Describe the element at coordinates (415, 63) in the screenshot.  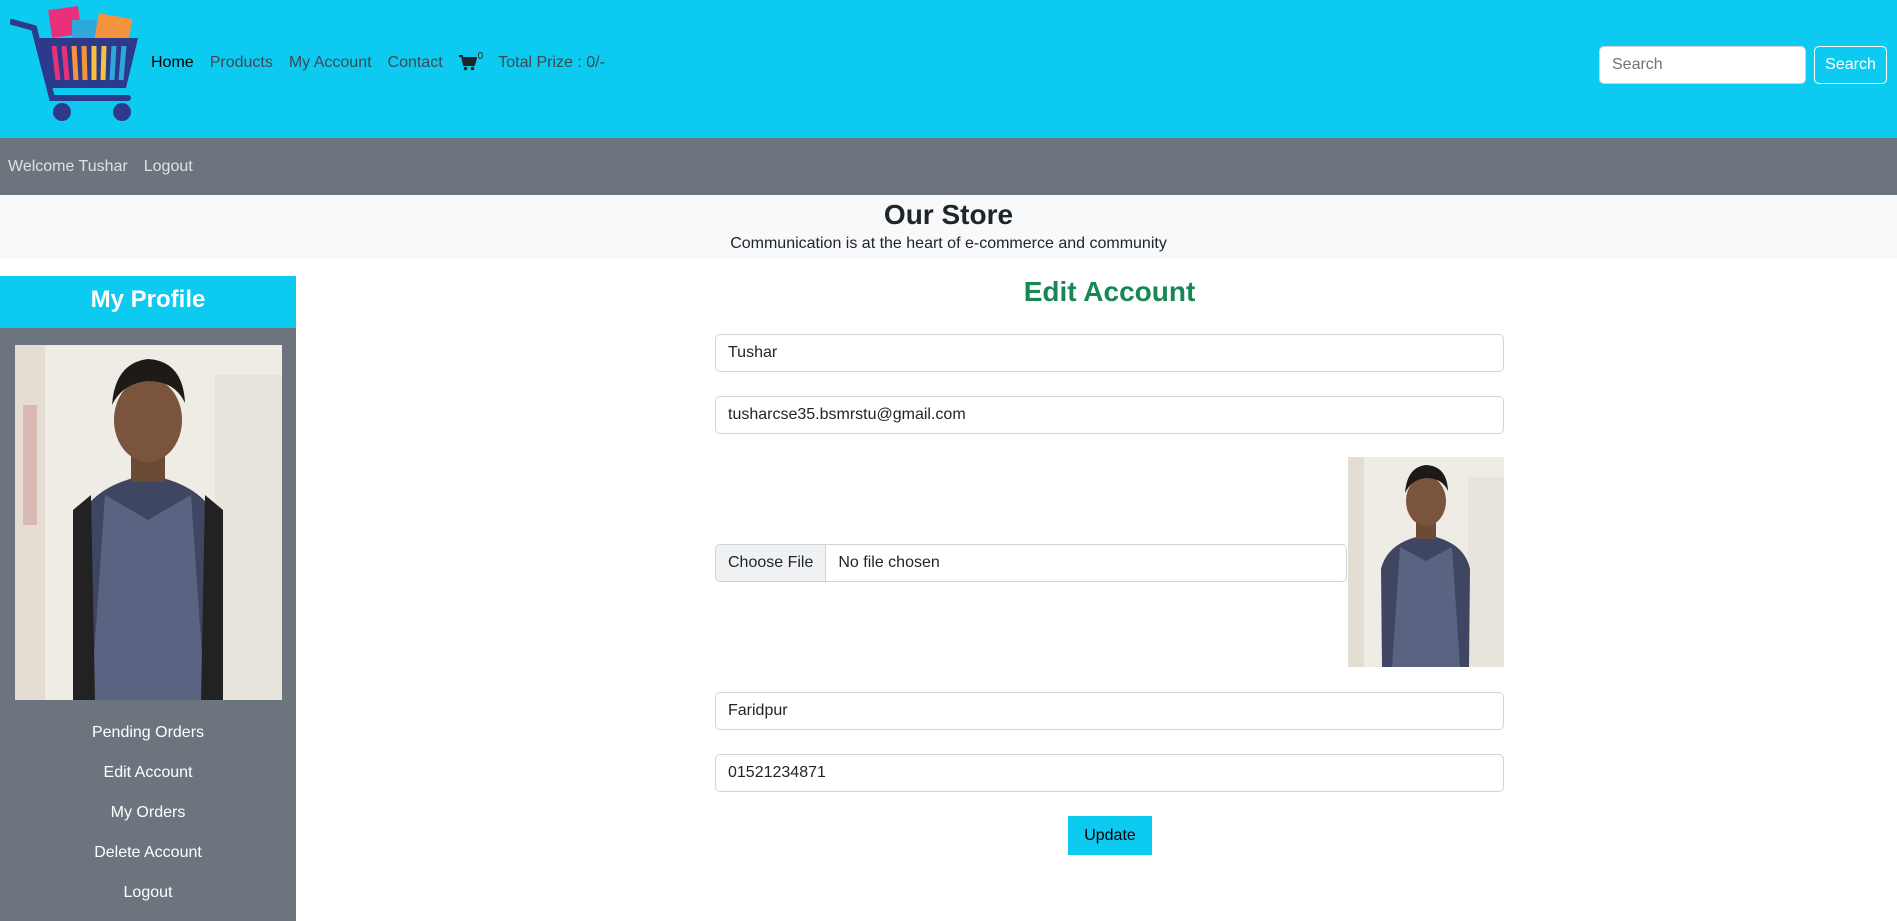
I see `nav-contact-link: Contact` at that location.